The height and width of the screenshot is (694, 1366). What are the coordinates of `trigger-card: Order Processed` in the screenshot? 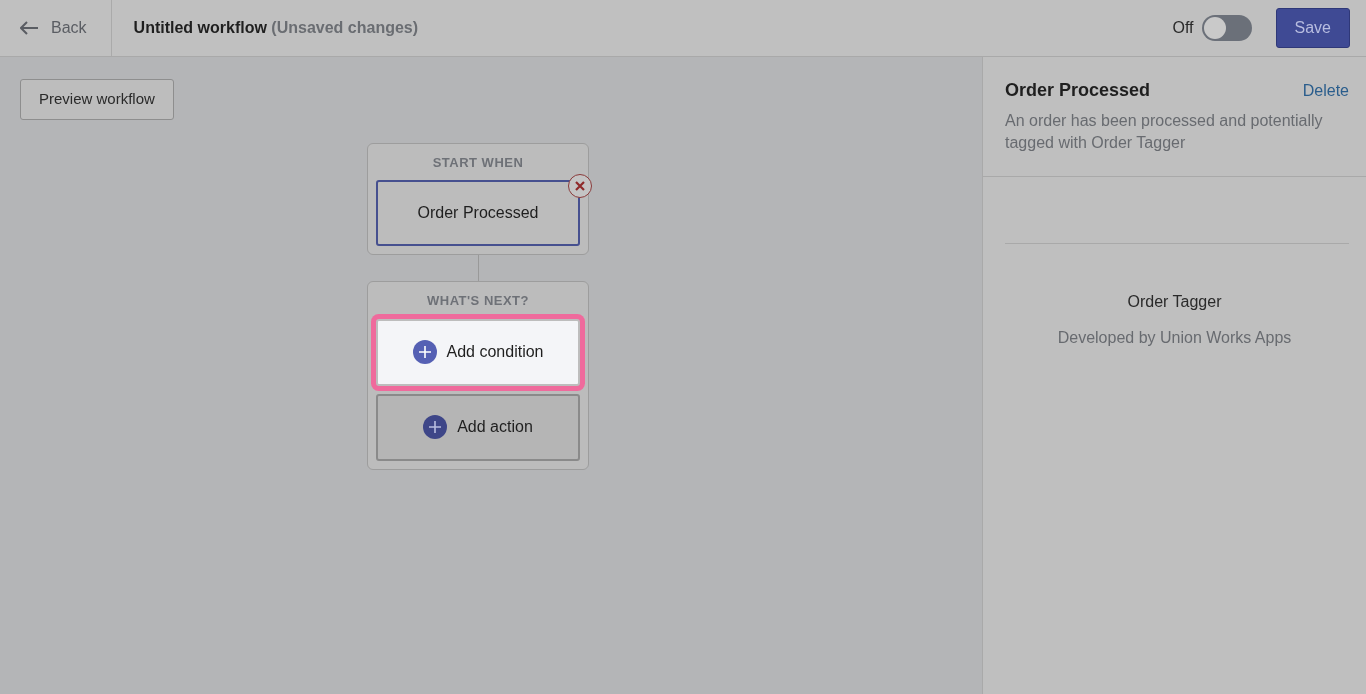 It's located at (478, 213).